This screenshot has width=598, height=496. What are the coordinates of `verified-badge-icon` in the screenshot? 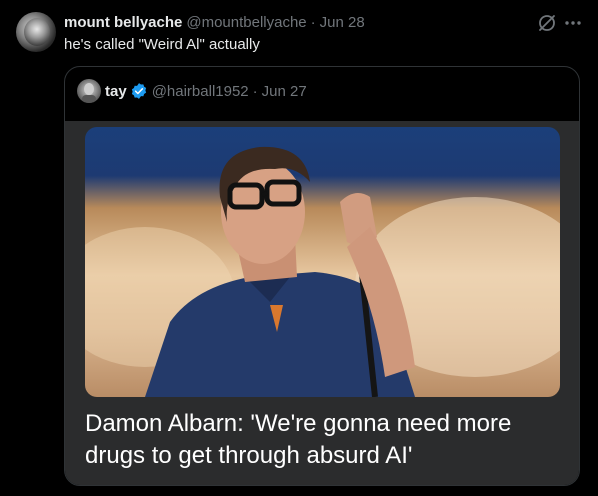 It's located at (138, 91).